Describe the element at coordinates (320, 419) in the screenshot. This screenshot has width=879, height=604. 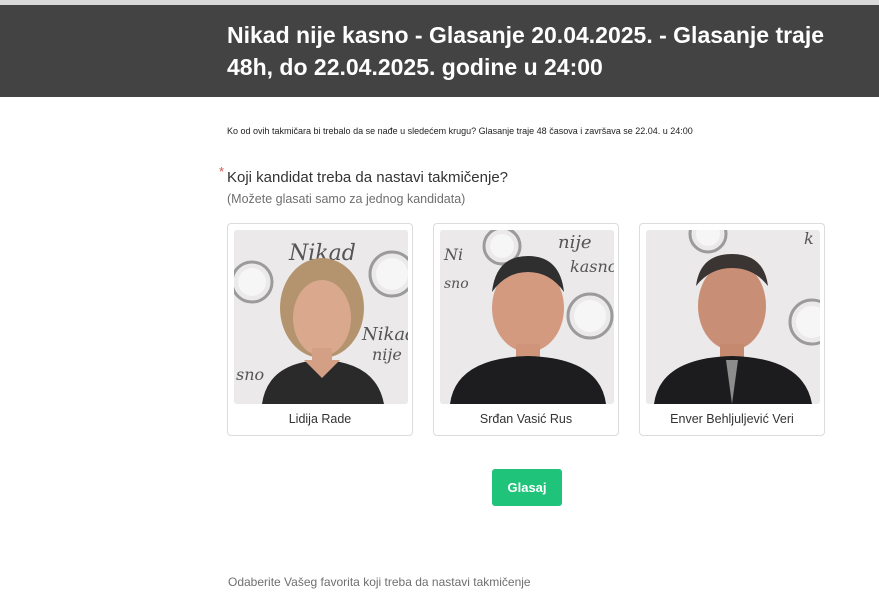
I see `candidate-name: Lidija Rade` at that location.